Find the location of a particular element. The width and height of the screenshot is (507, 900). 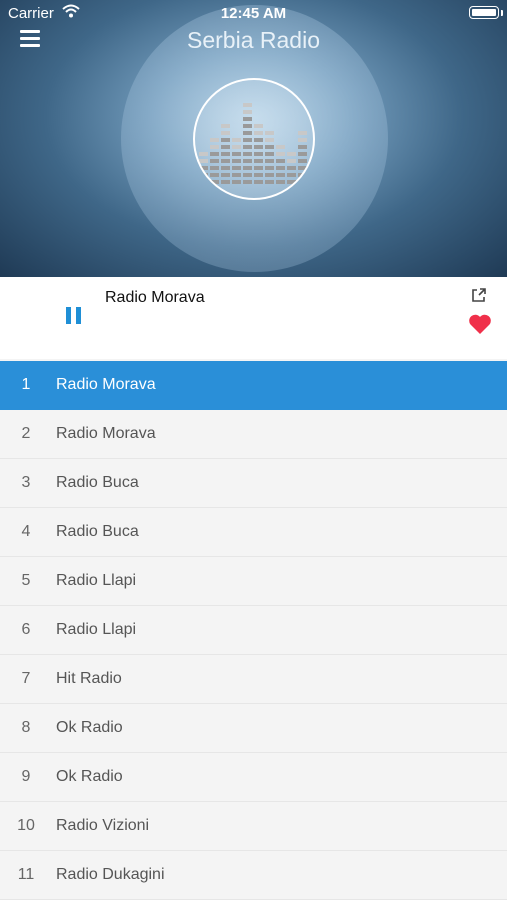

station-row: 6 Radio Llapi is located at coordinates (253, 630).